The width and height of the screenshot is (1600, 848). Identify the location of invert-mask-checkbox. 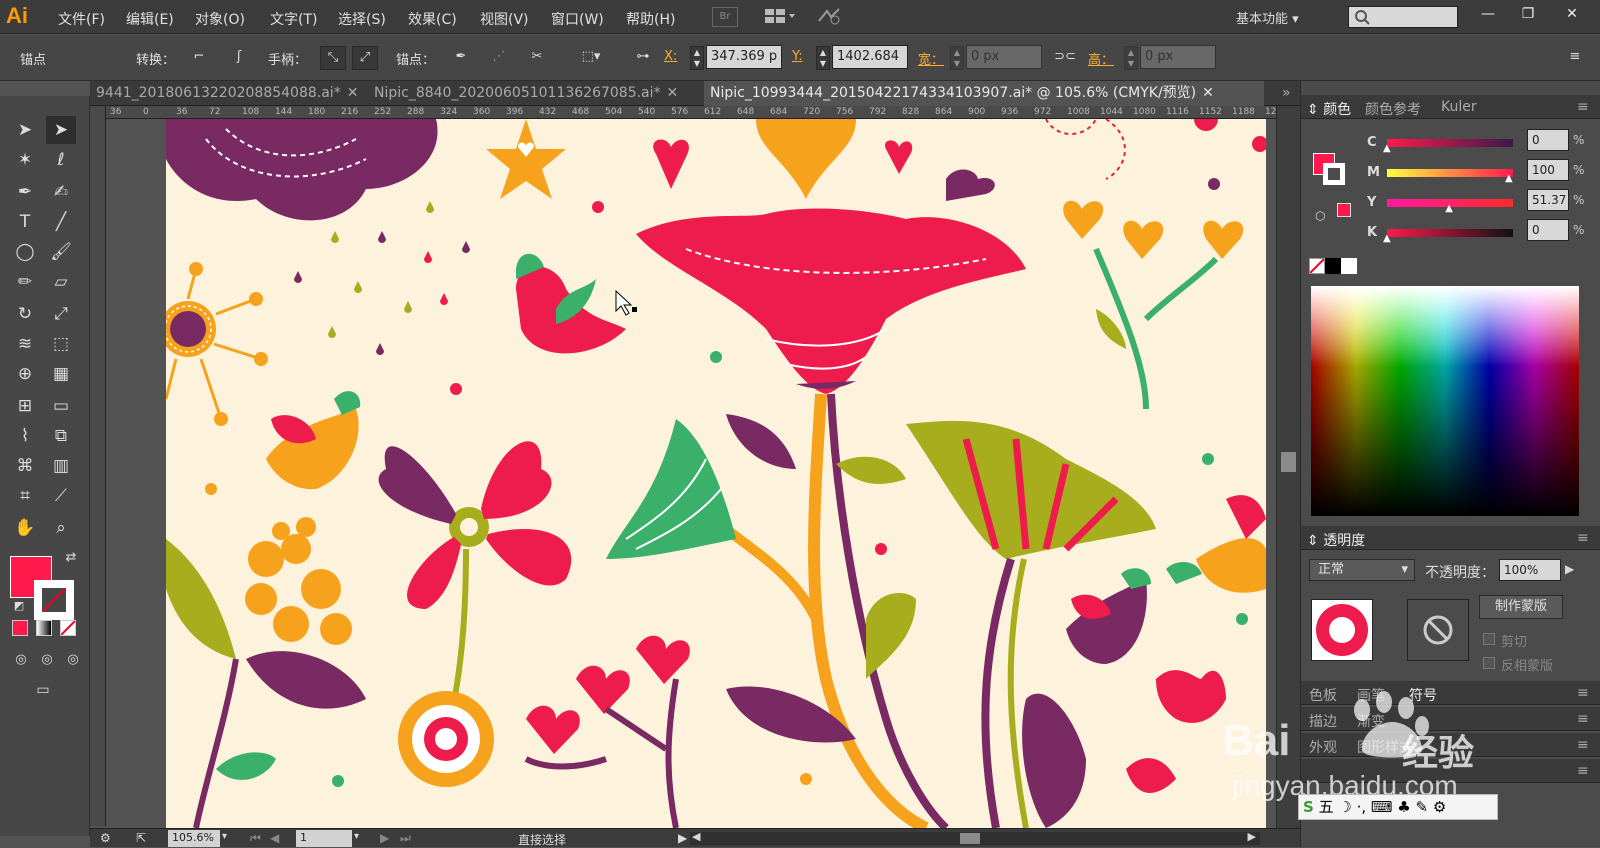
(1489, 663).